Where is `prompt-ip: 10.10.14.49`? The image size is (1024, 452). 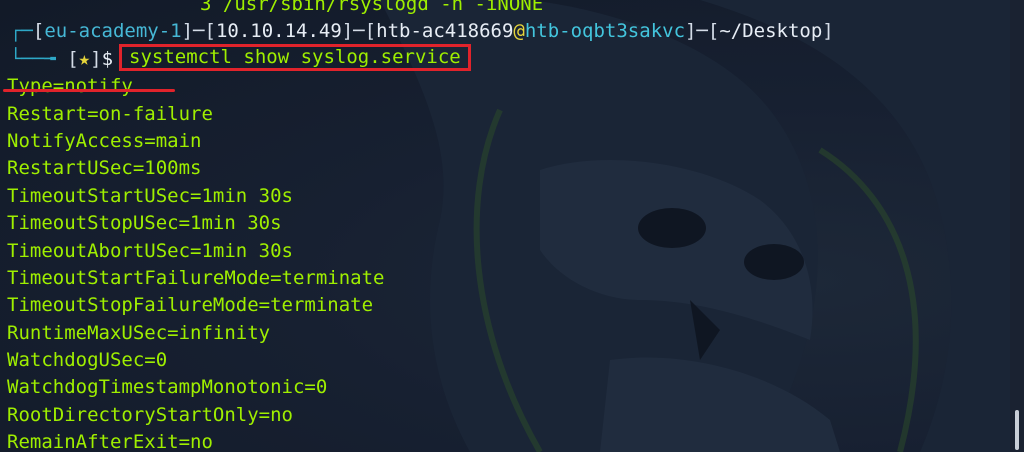 prompt-ip: 10.10.14.49 is located at coordinates (278, 31).